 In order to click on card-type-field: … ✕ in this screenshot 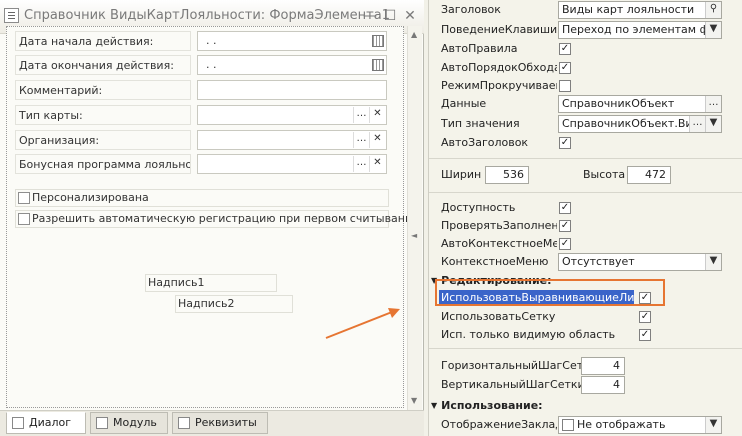, I will do `click(292, 115)`.